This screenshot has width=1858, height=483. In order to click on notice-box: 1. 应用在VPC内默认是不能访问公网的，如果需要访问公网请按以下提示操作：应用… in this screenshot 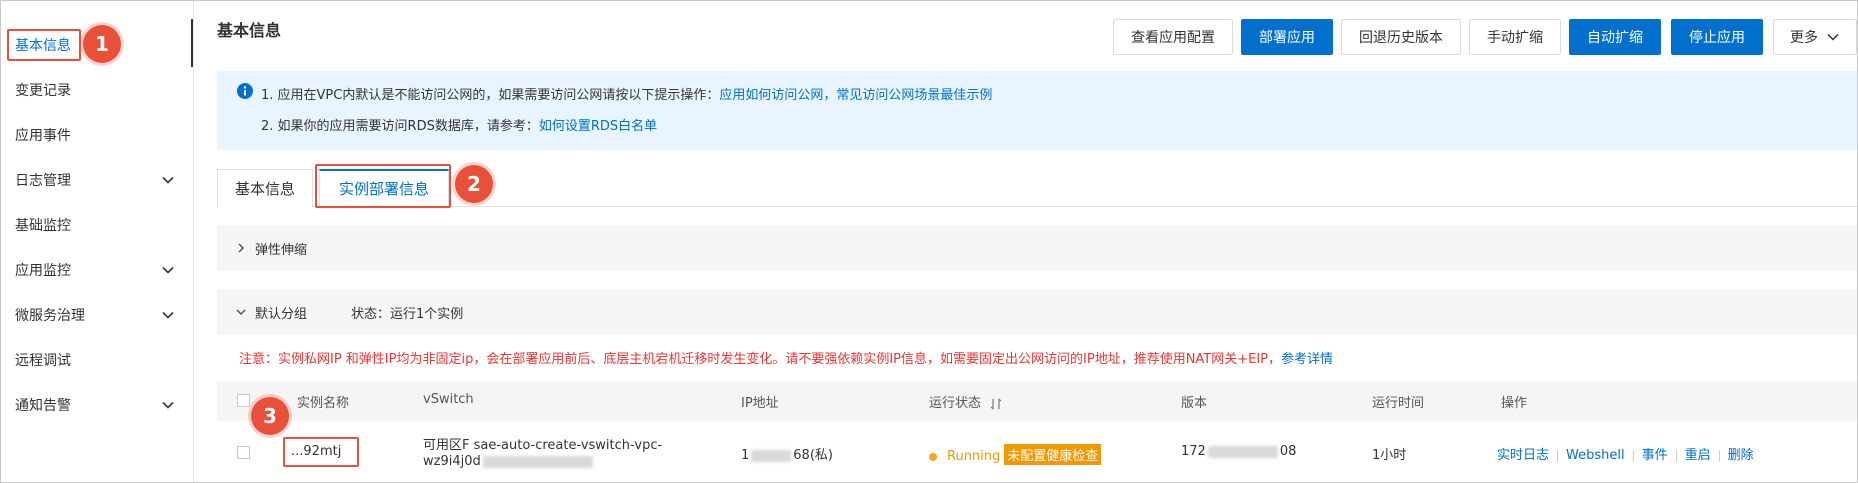, I will do `click(1037, 110)`.